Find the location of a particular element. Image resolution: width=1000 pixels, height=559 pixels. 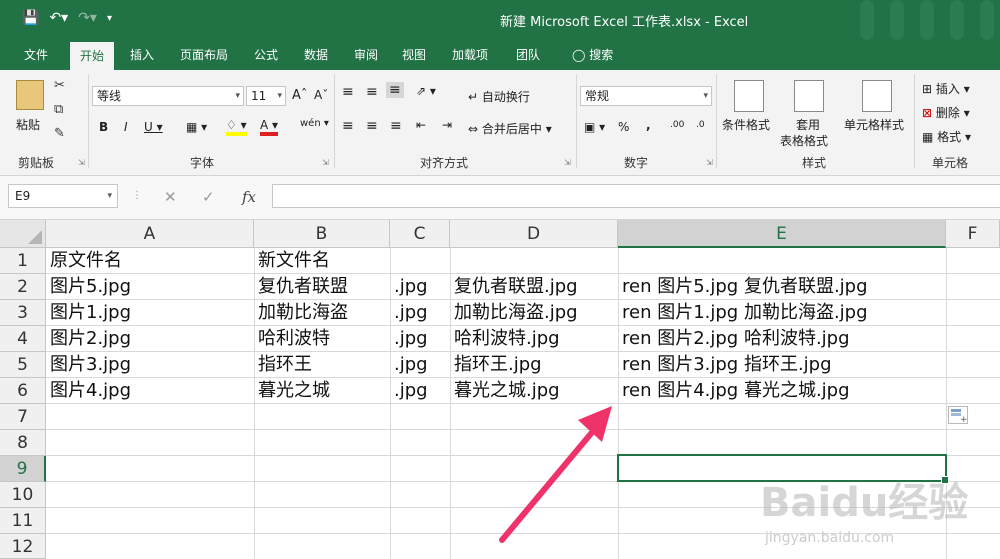

watermark-url: jingyan.baidu.com is located at coordinates (830, 538).